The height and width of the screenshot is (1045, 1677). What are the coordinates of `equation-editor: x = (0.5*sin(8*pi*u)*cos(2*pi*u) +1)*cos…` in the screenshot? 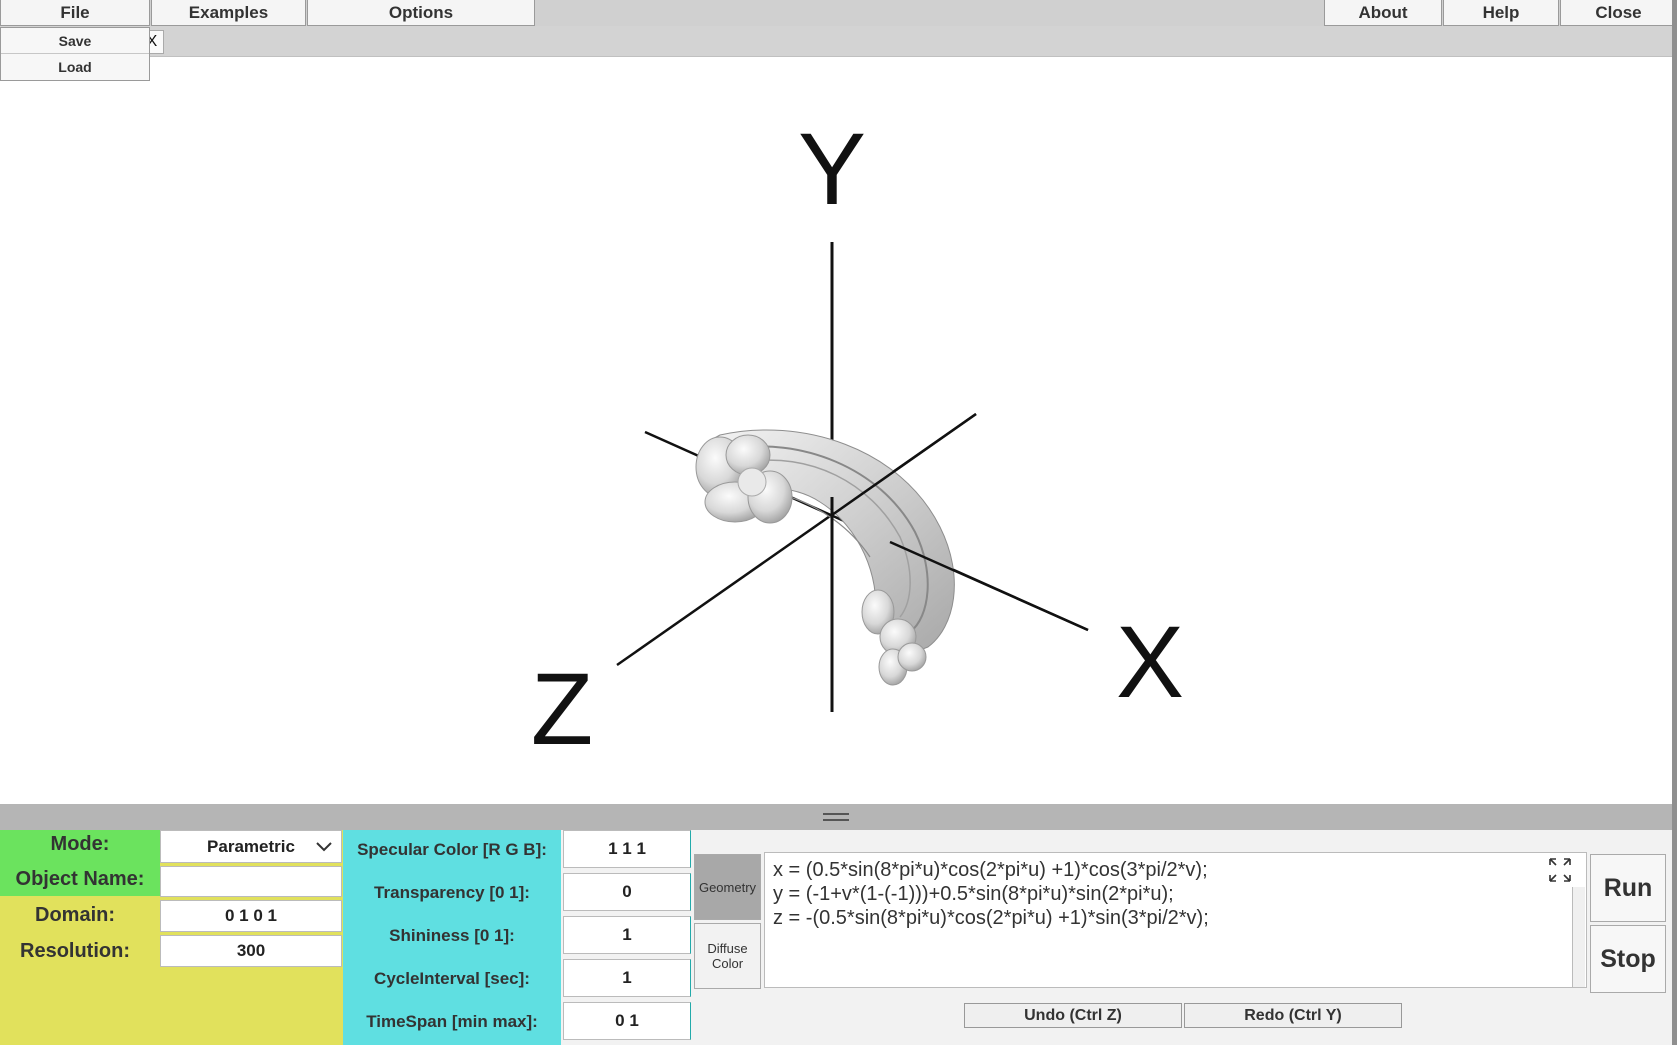 It's located at (1175, 920).